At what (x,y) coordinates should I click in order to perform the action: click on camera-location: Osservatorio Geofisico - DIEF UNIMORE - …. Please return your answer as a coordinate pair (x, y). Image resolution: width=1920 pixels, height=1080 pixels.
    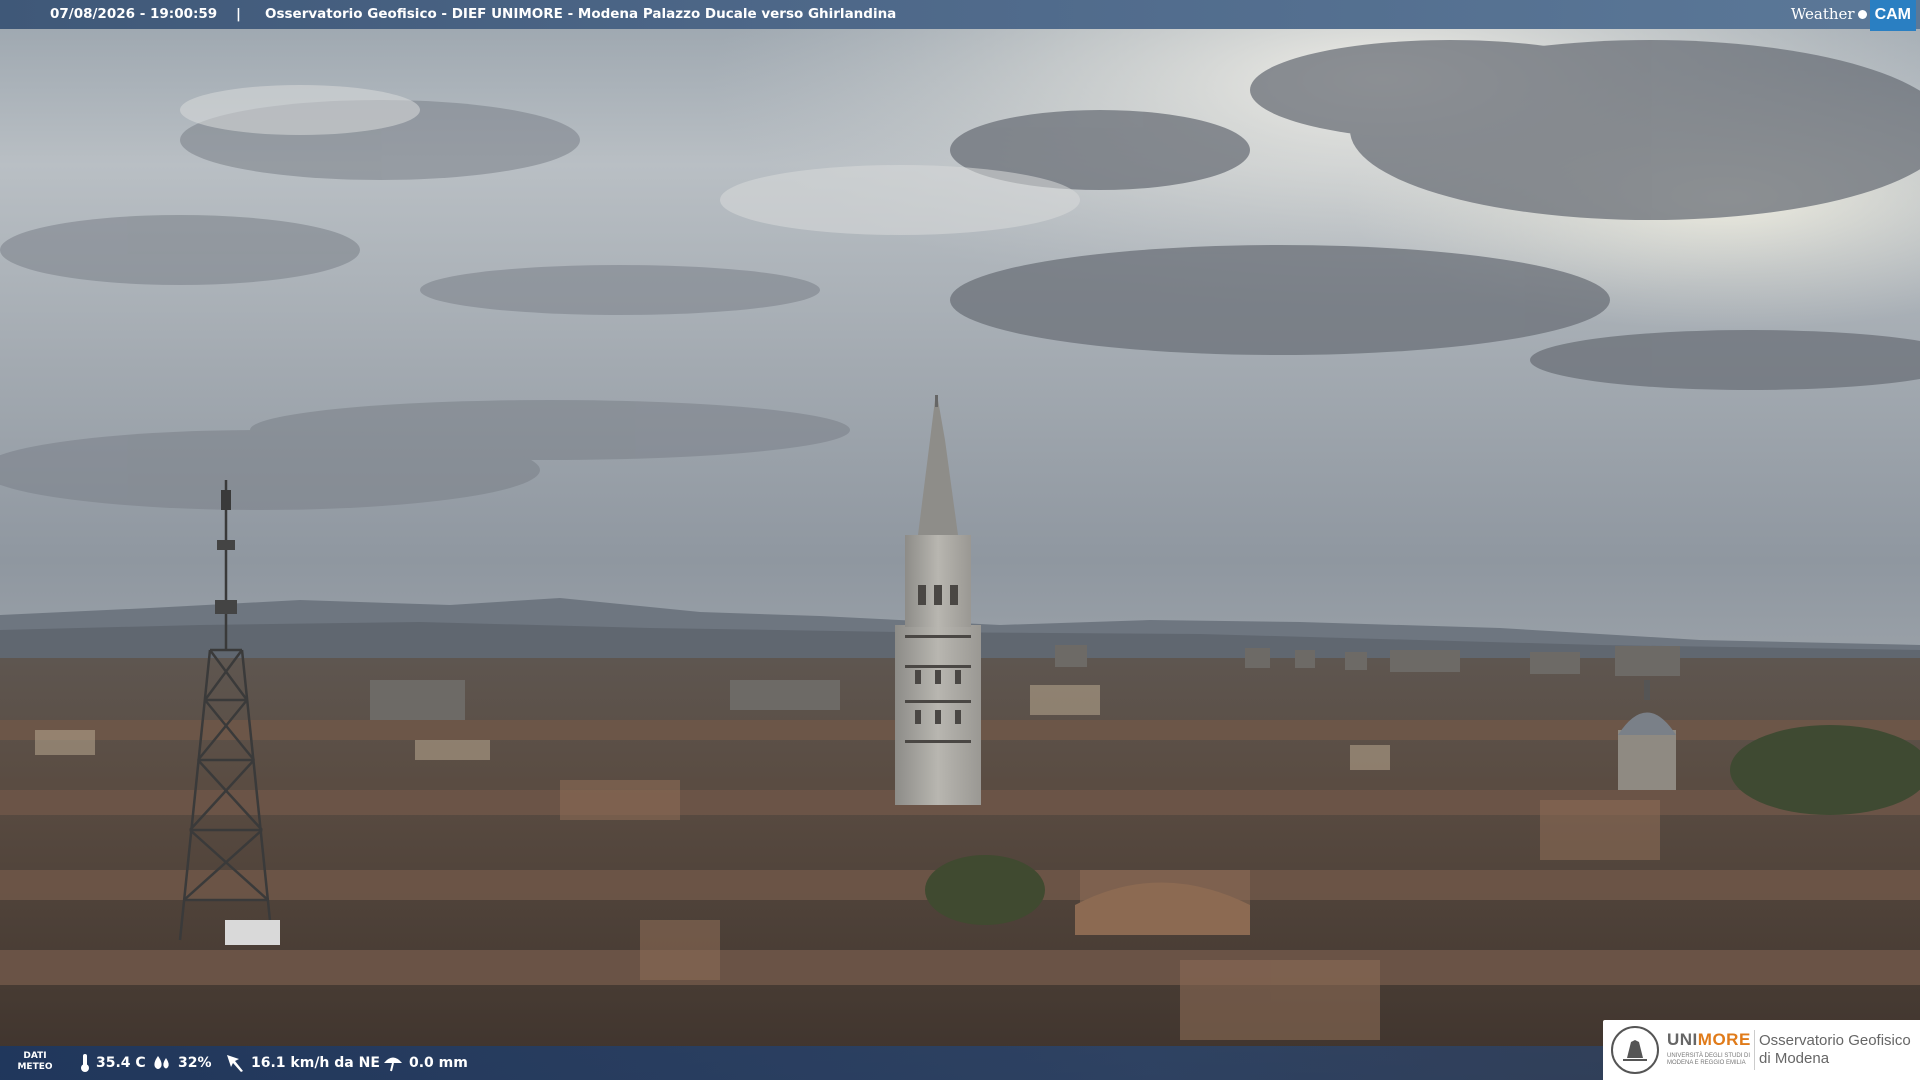
    Looking at the image, I should click on (581, 14).